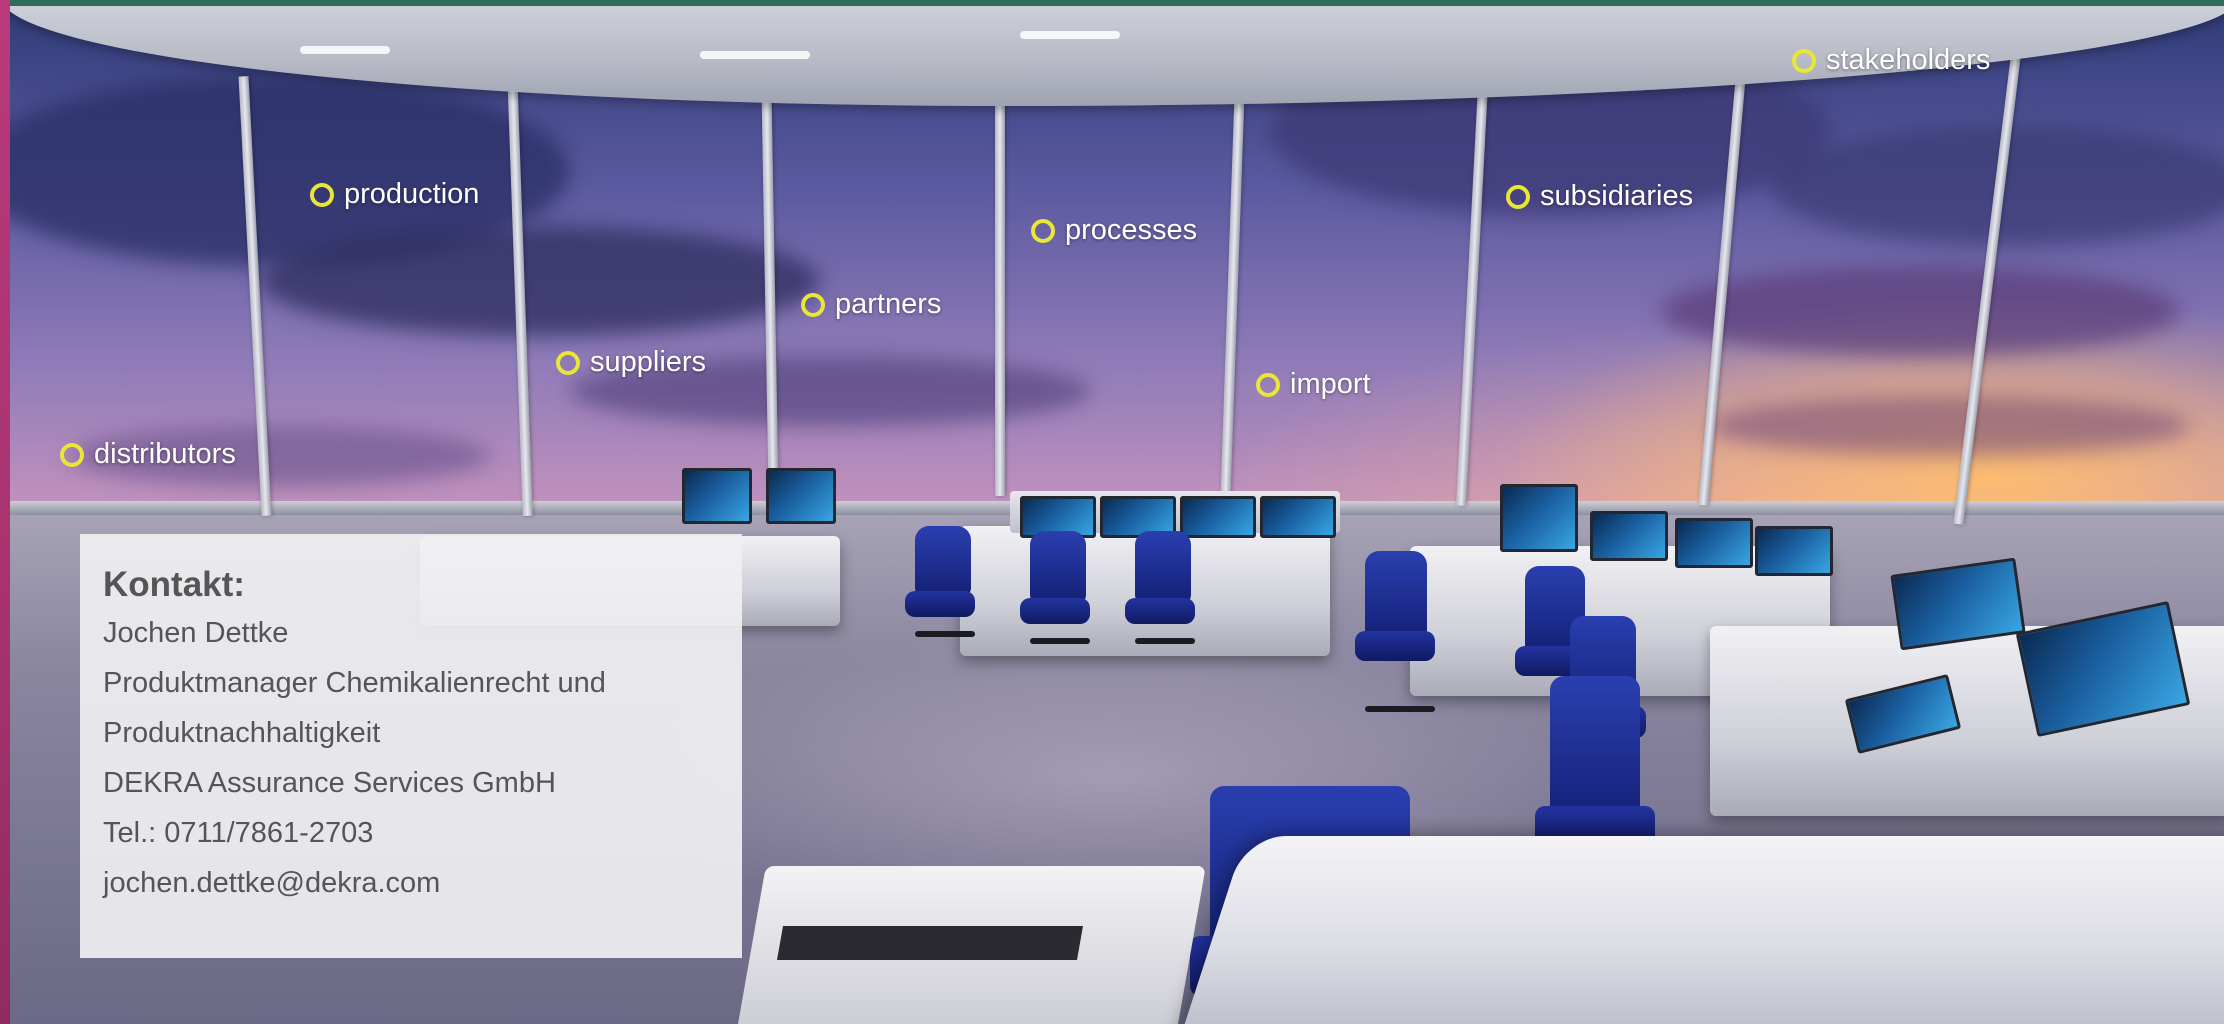  What do you see at coordinates (930, 943) in the screenshot?
I see `printer-slot` at bounding box center [930, 943].